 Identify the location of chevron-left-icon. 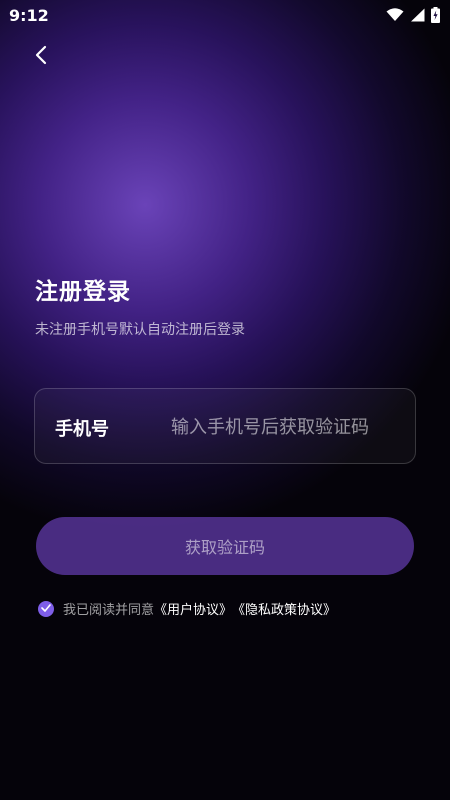
(41, 57).